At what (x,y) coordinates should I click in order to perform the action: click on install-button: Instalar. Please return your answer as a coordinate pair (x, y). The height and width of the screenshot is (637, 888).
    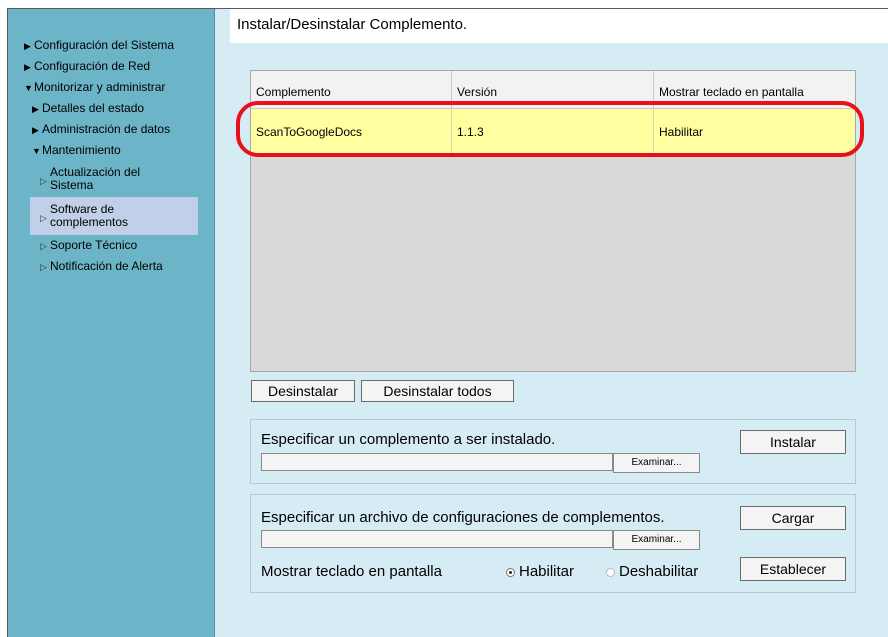
    Looking at the image, I should click on (793, 442).